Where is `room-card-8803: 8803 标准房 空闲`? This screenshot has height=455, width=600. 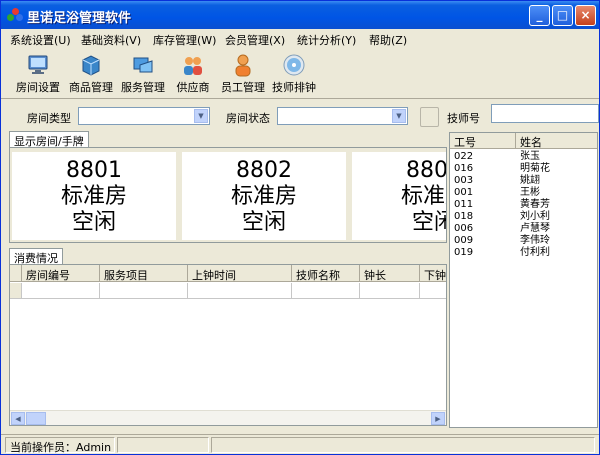
room-card-8803: 8803 标准房 空闲 is located at coordinates (399, 196).